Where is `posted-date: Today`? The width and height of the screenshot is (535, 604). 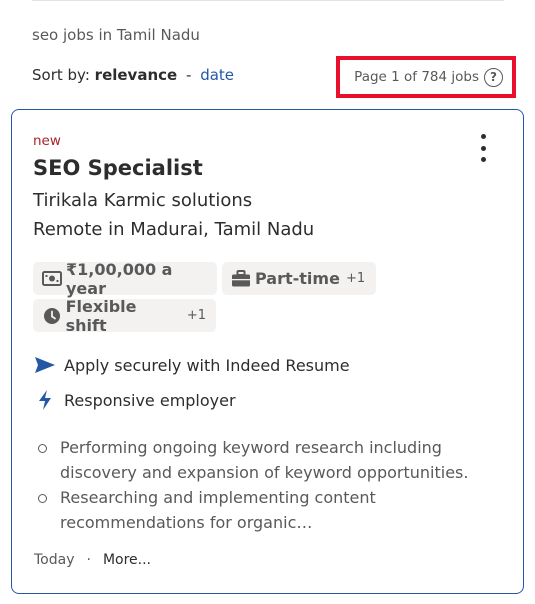
posted-date: Today is located at coordinates (54, 560).